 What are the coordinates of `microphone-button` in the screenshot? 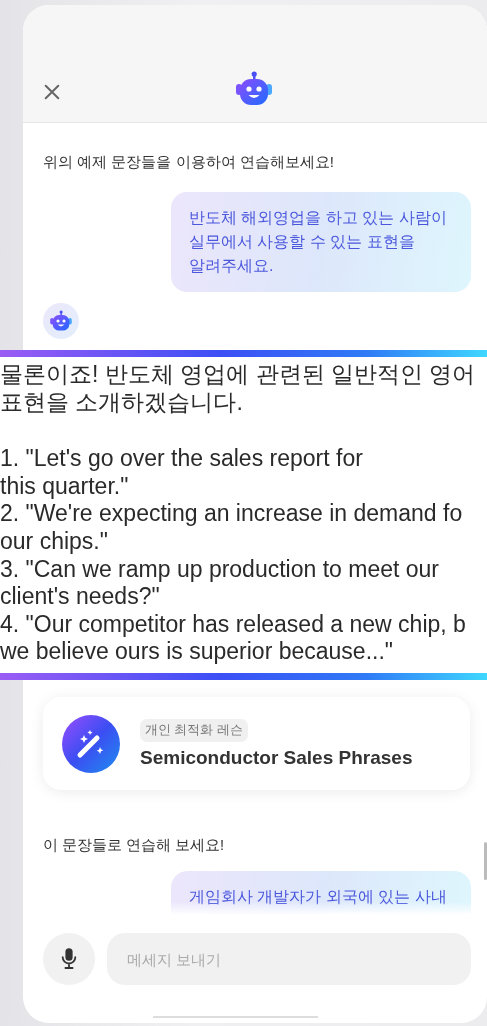 It's located at (69, 959).